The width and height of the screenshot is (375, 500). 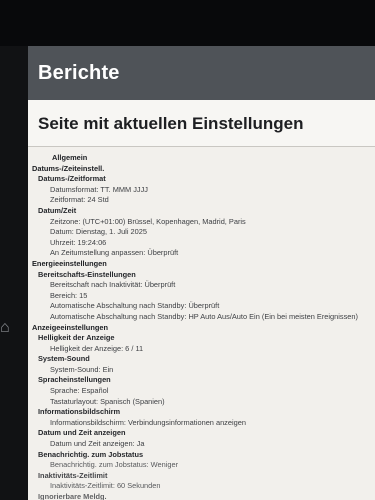 I want to click on report-setting-line: Inaktivitäts-Zeitlimit: 60 Sekunden, so click(x=105, y=486).